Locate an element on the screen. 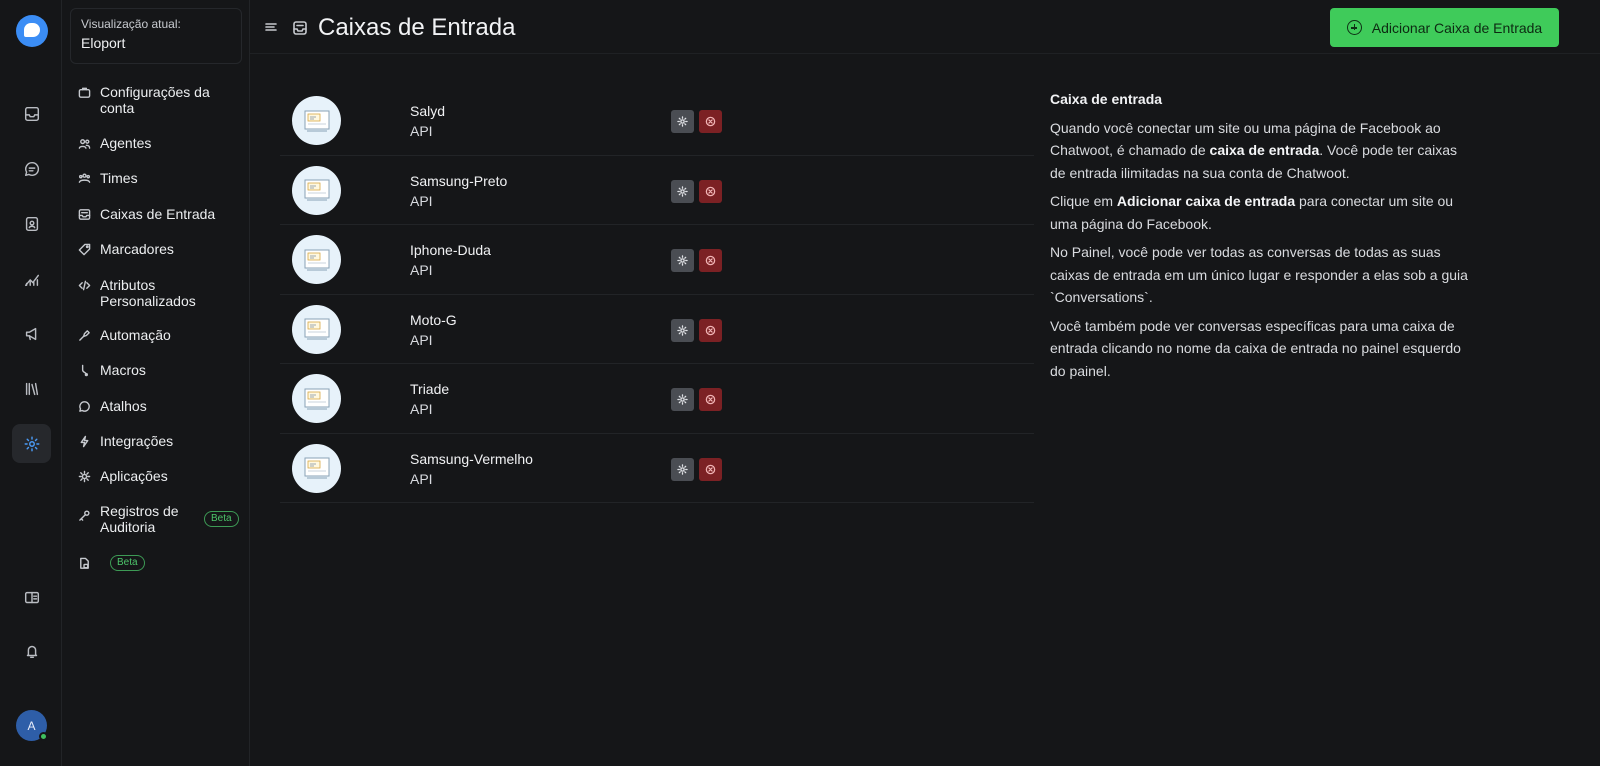 This screenshot has width=1600, height=766. sidebar-item-custom-attributes: Atributos Personalizados is located at coordinates (161, 293).